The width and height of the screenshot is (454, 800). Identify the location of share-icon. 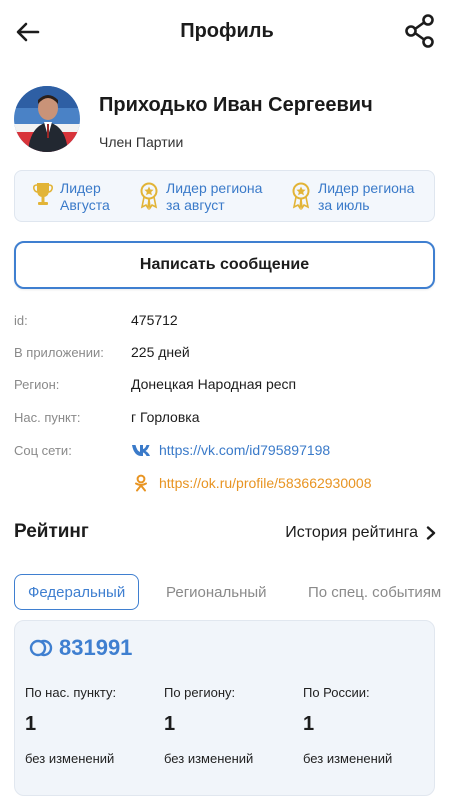
(420, 31).